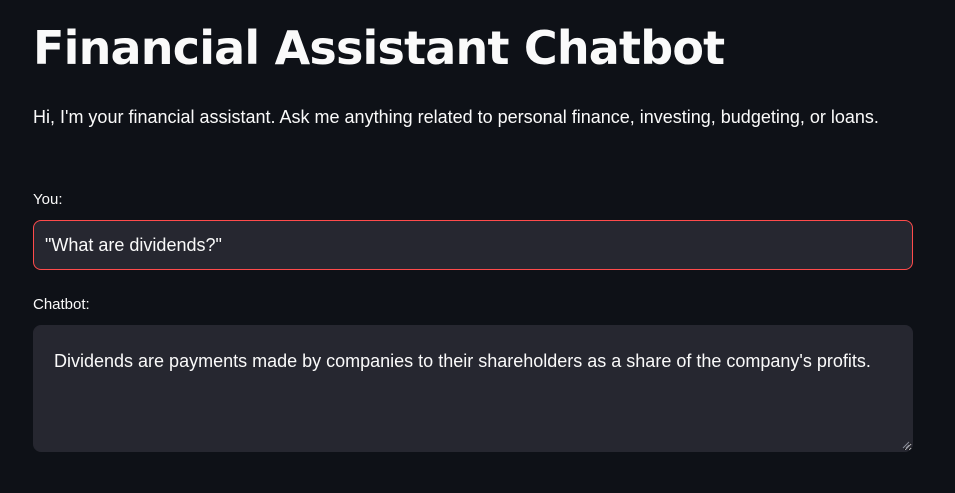 The image size is (955, 493). What do you see at coordinates (473, 245) in the screenshot?
I see `user-question-input` at bounding box center [473, 245].